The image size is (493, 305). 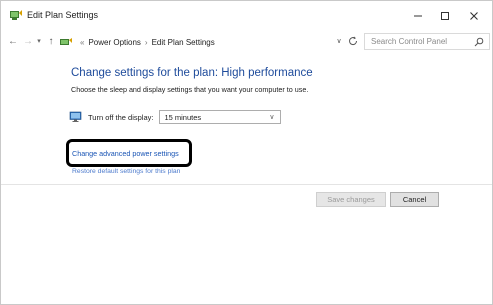 What do you see at coordinates (246, 16) in the screenshot?
I see `title-bar: Edit Plan Settings` at bounding box center [246, 16].